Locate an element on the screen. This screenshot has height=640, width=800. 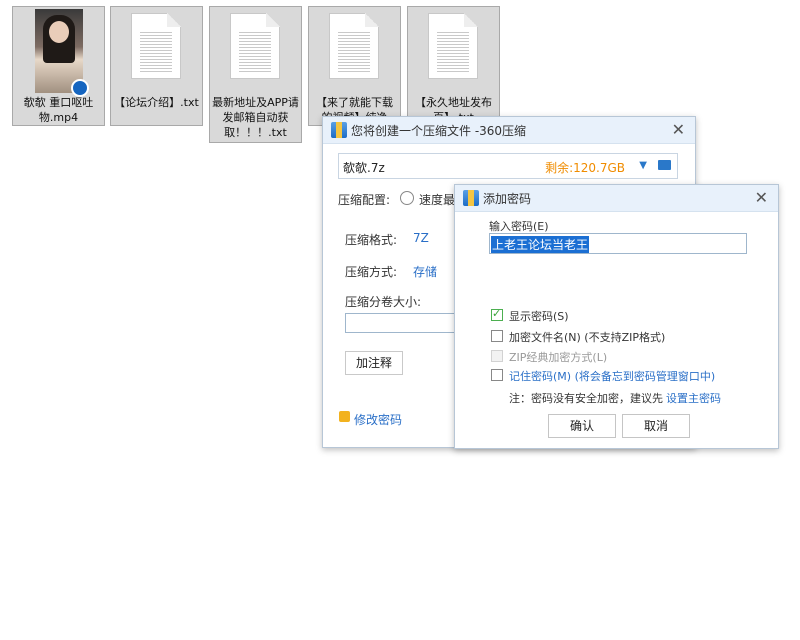
format-value: 7Z is located at coordinates (421, 238).